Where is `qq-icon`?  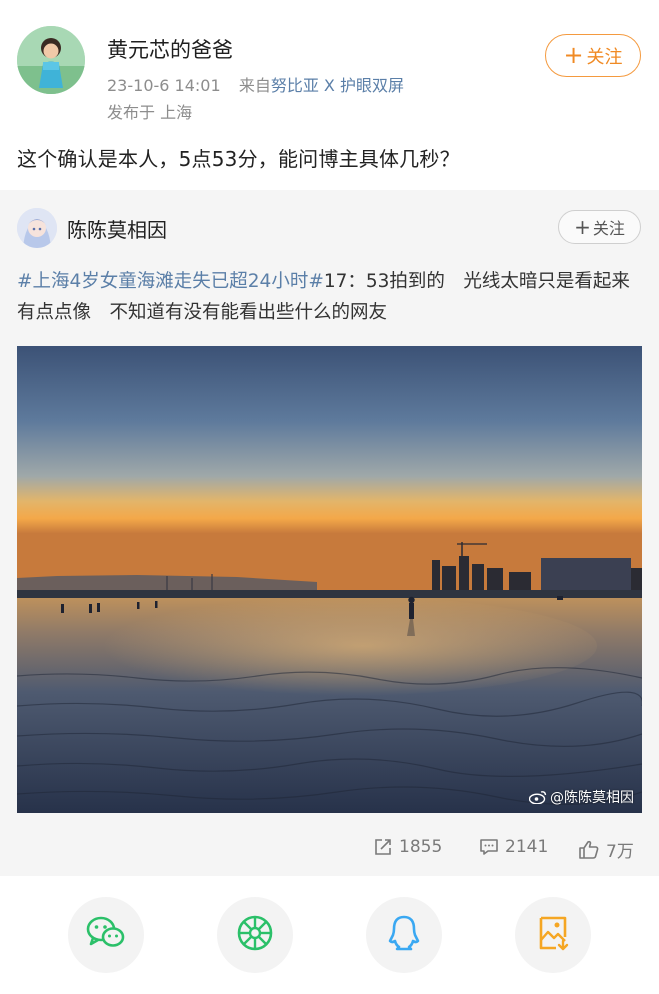
qq-icon is located at coordinates (404, 935).